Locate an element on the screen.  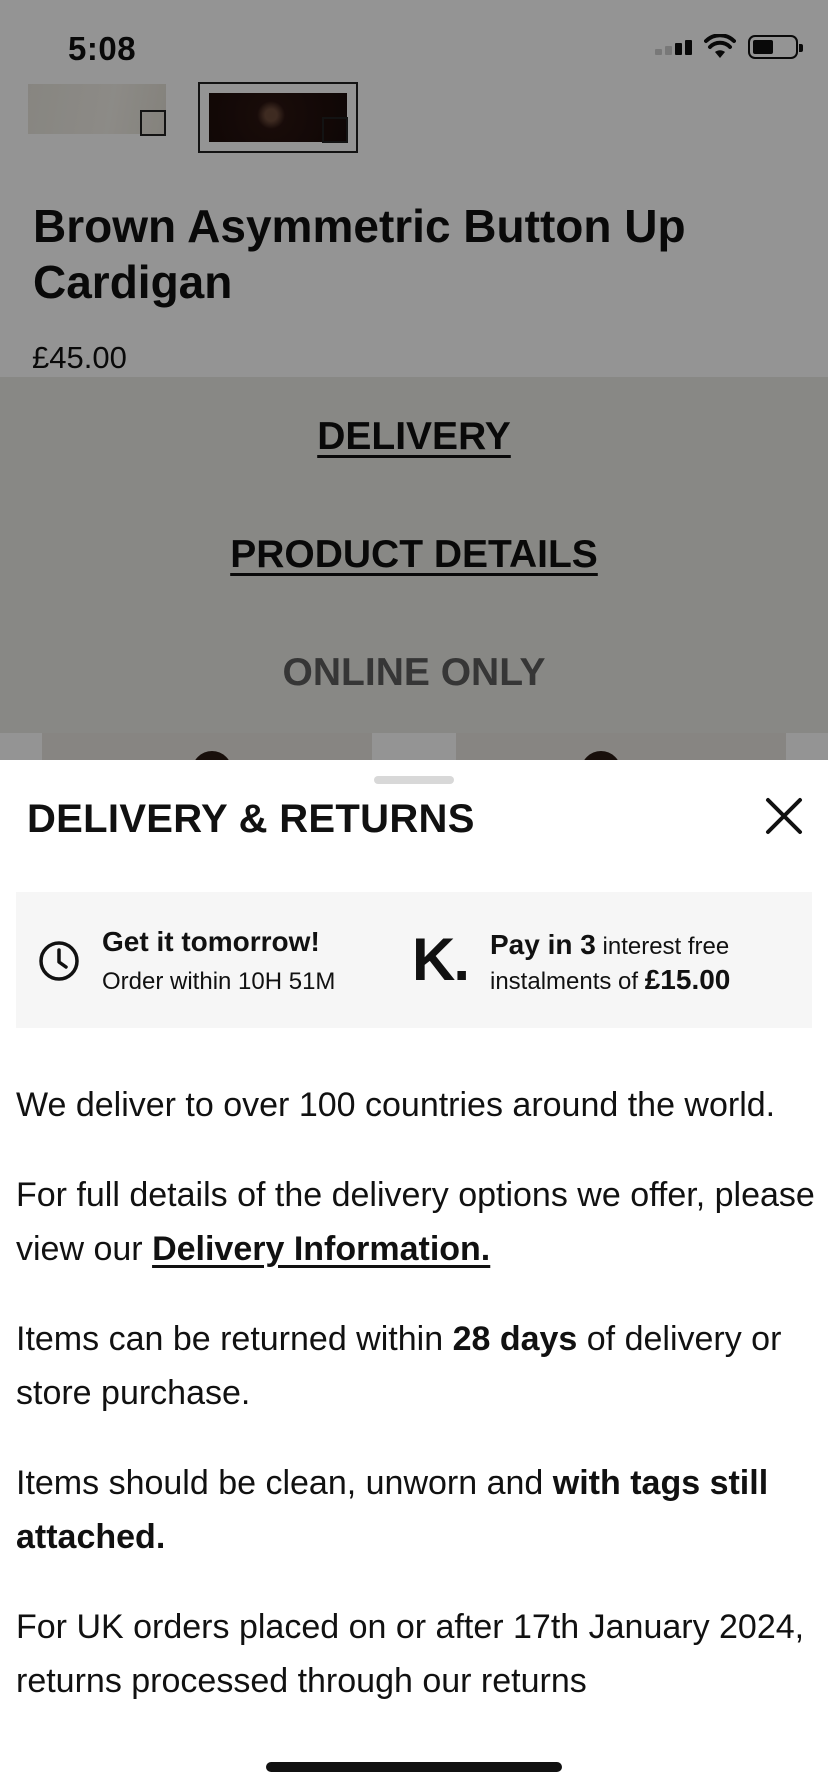
klarna-logo-icon: K. is located at coordinates (441, 959).